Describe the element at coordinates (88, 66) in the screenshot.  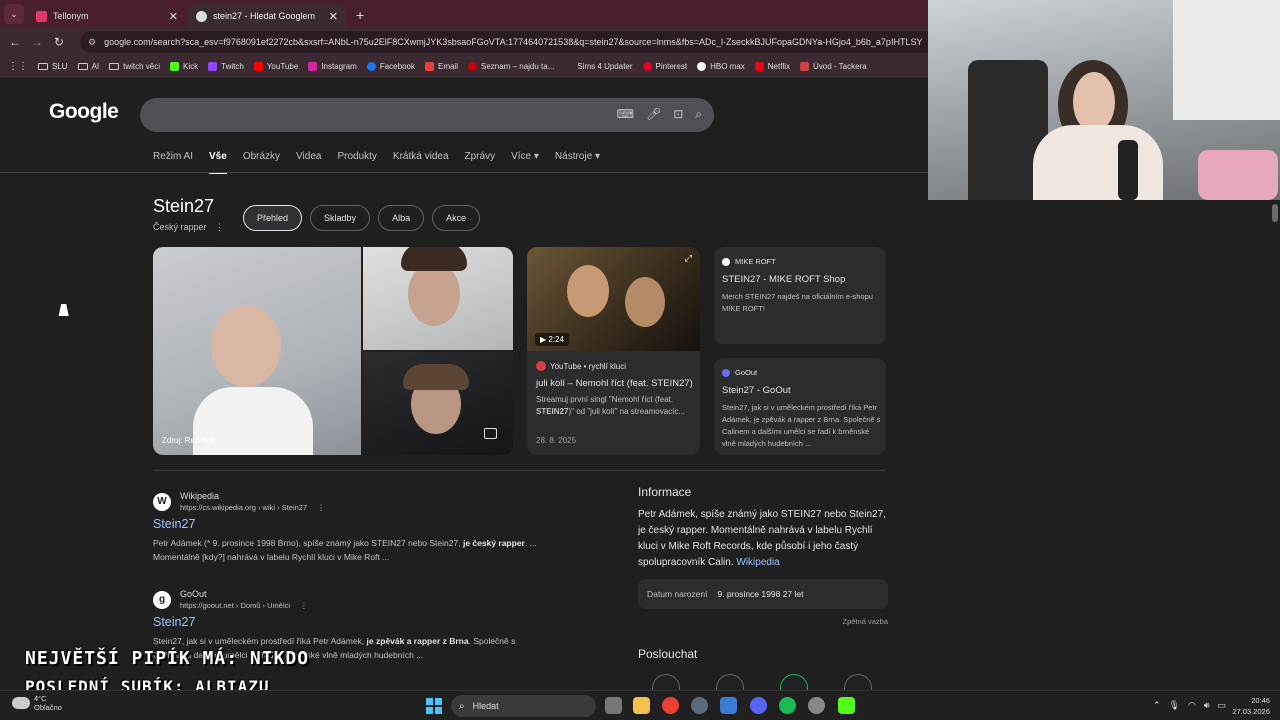
I see `bookmark-ai: AI` at that location.